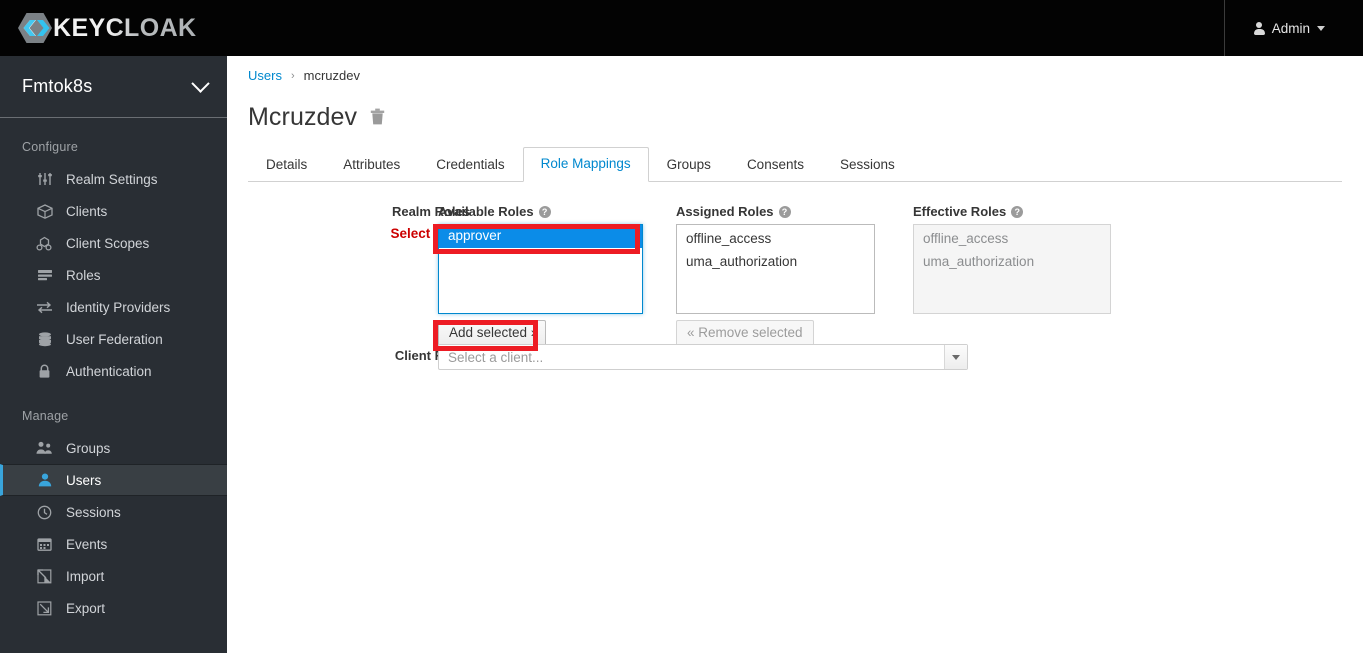  I want to click on header-right: Admin, so click(1293, 28).